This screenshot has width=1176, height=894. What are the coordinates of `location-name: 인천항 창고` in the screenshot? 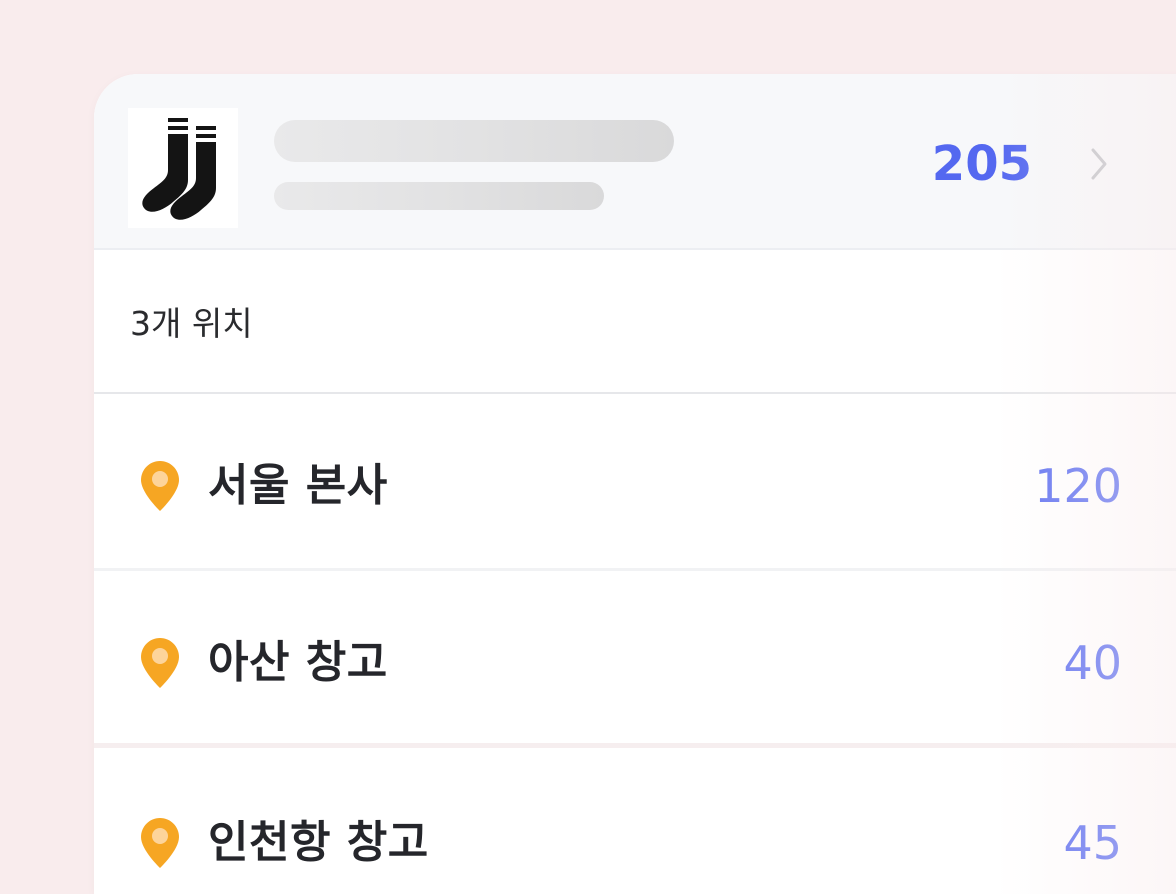 It's located at (318, 842).